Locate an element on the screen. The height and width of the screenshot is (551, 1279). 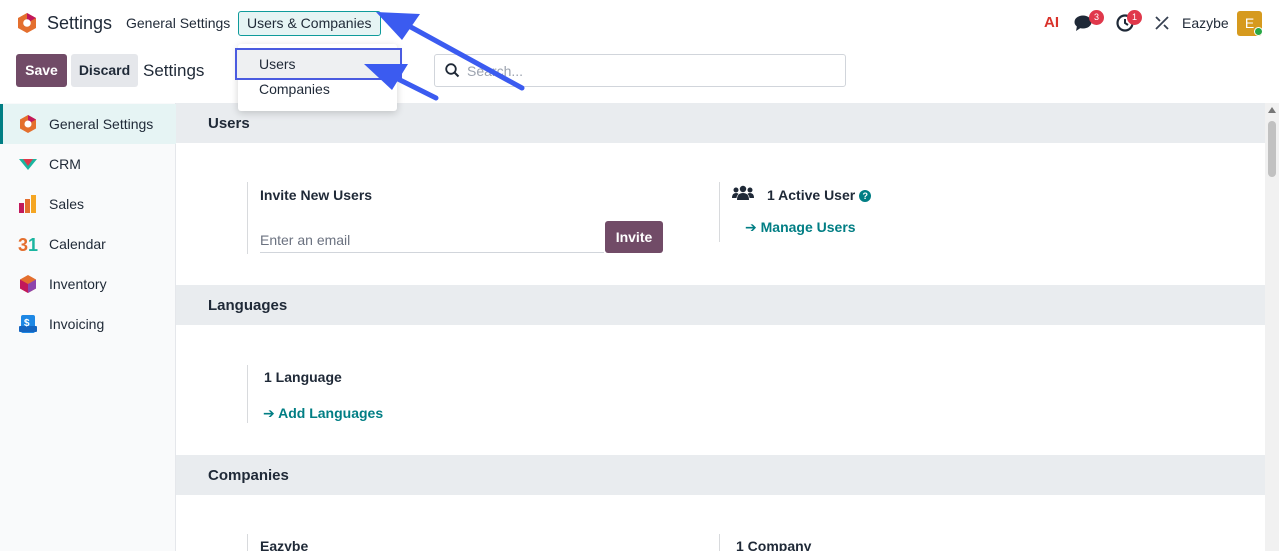
search-input is located at coordinates (652, 70).